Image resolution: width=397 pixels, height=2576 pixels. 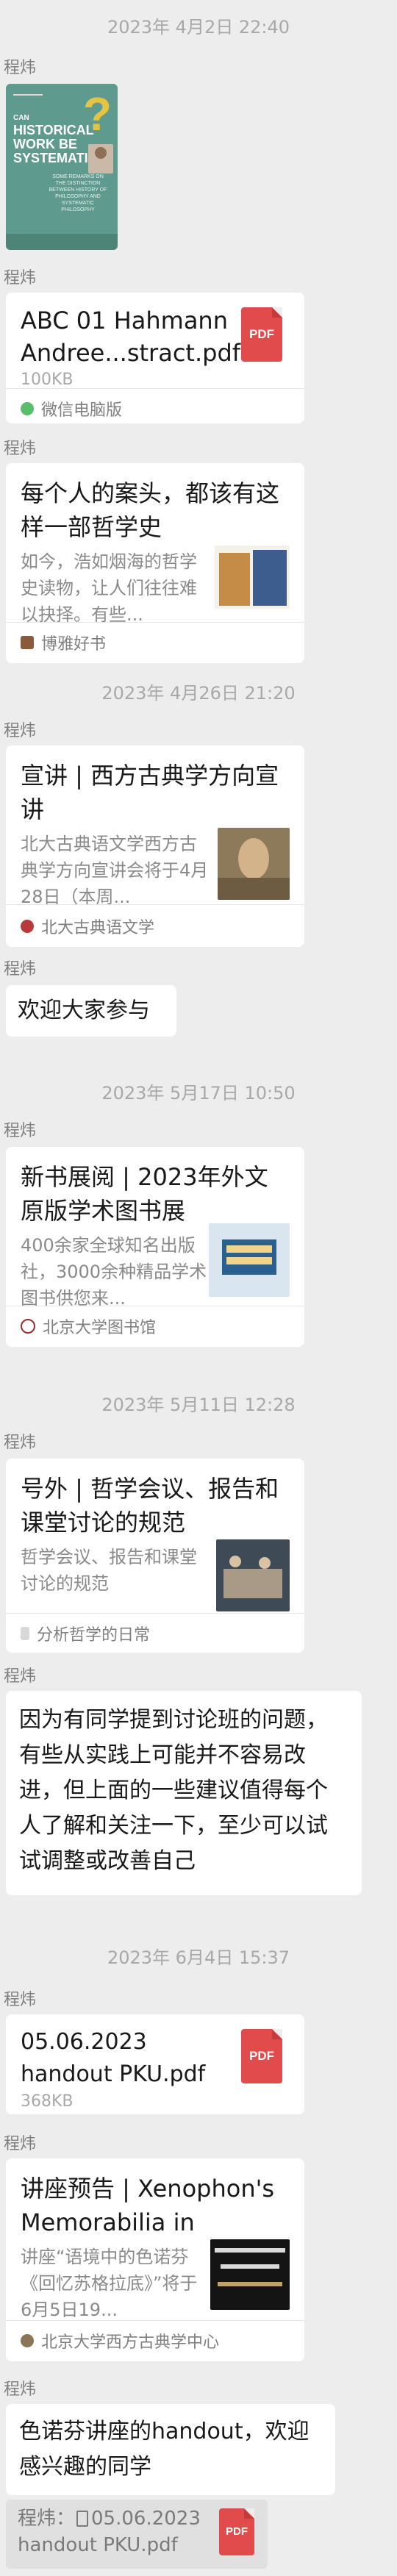 I want to click on poster-portrait, so click(x=100, y=158).